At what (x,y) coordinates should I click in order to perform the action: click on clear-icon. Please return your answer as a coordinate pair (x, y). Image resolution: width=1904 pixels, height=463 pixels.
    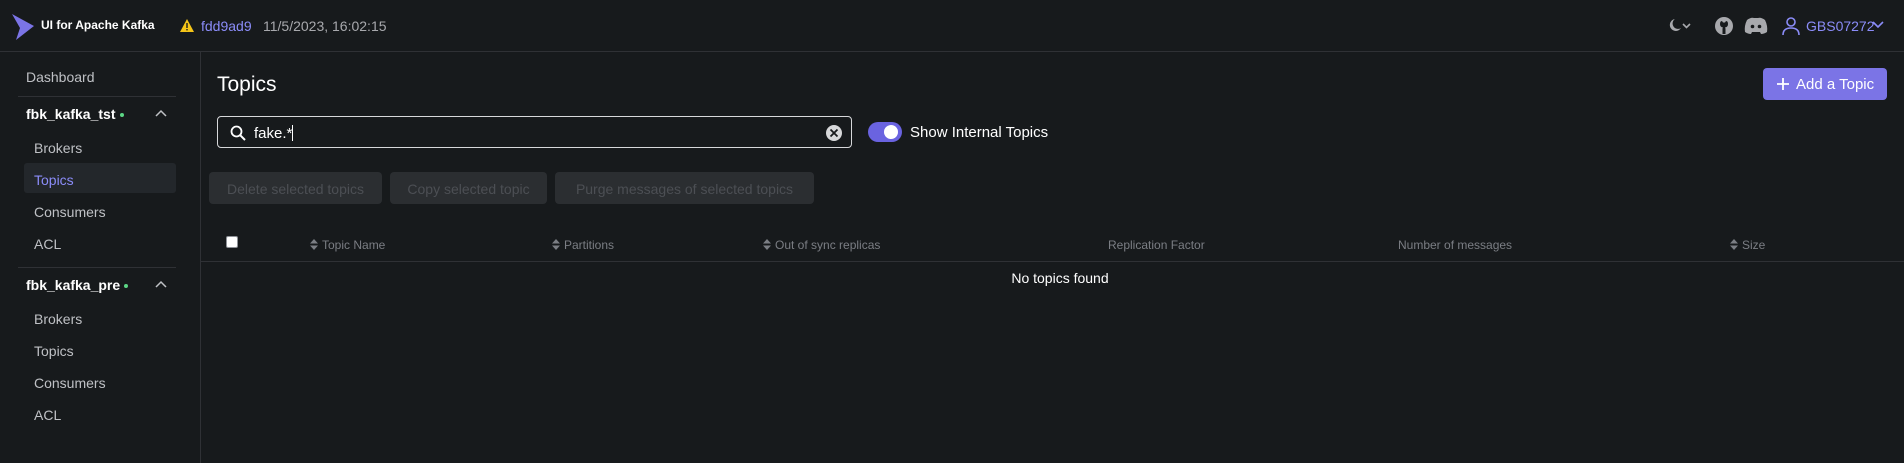
    Looking at the image, I should click on (834, 133).